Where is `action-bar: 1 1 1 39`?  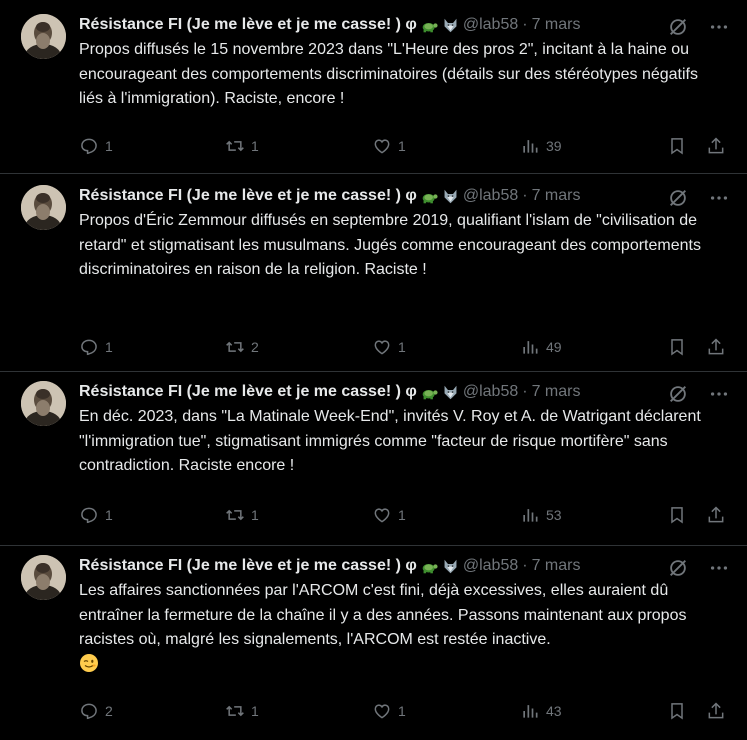
action-bar: 1 1 1 39 is located at coordinates (408, 146).